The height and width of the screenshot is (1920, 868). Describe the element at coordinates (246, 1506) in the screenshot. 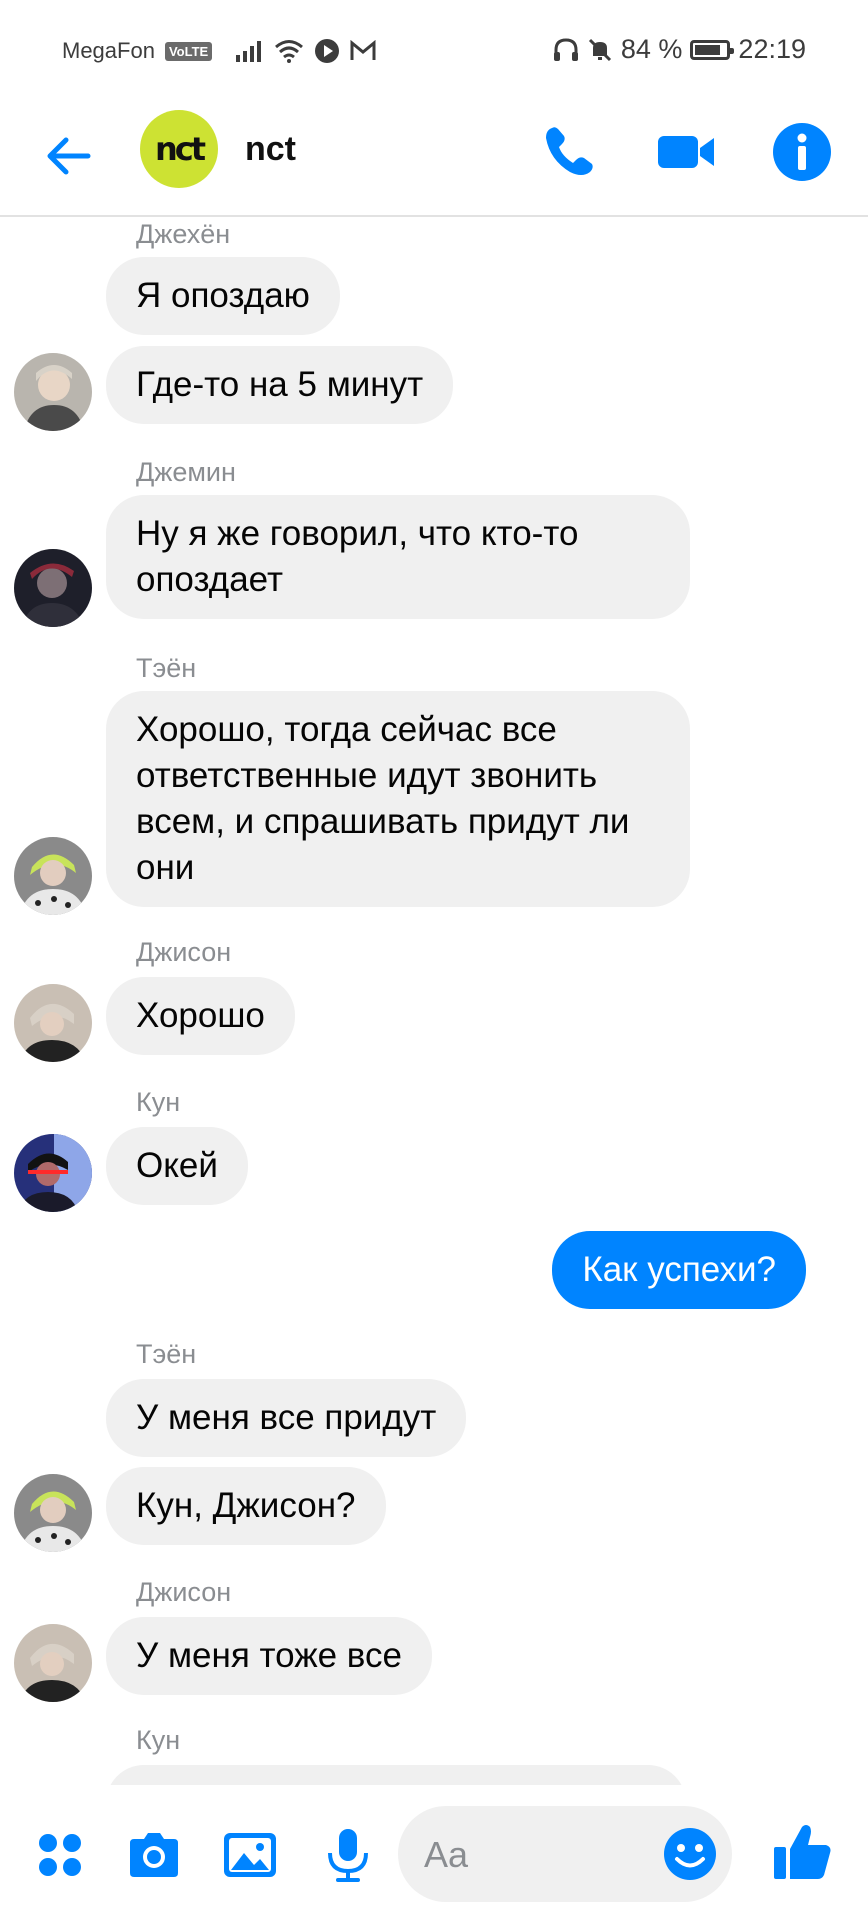

I see `message-bubble: Кун, Джисон?` at that location.